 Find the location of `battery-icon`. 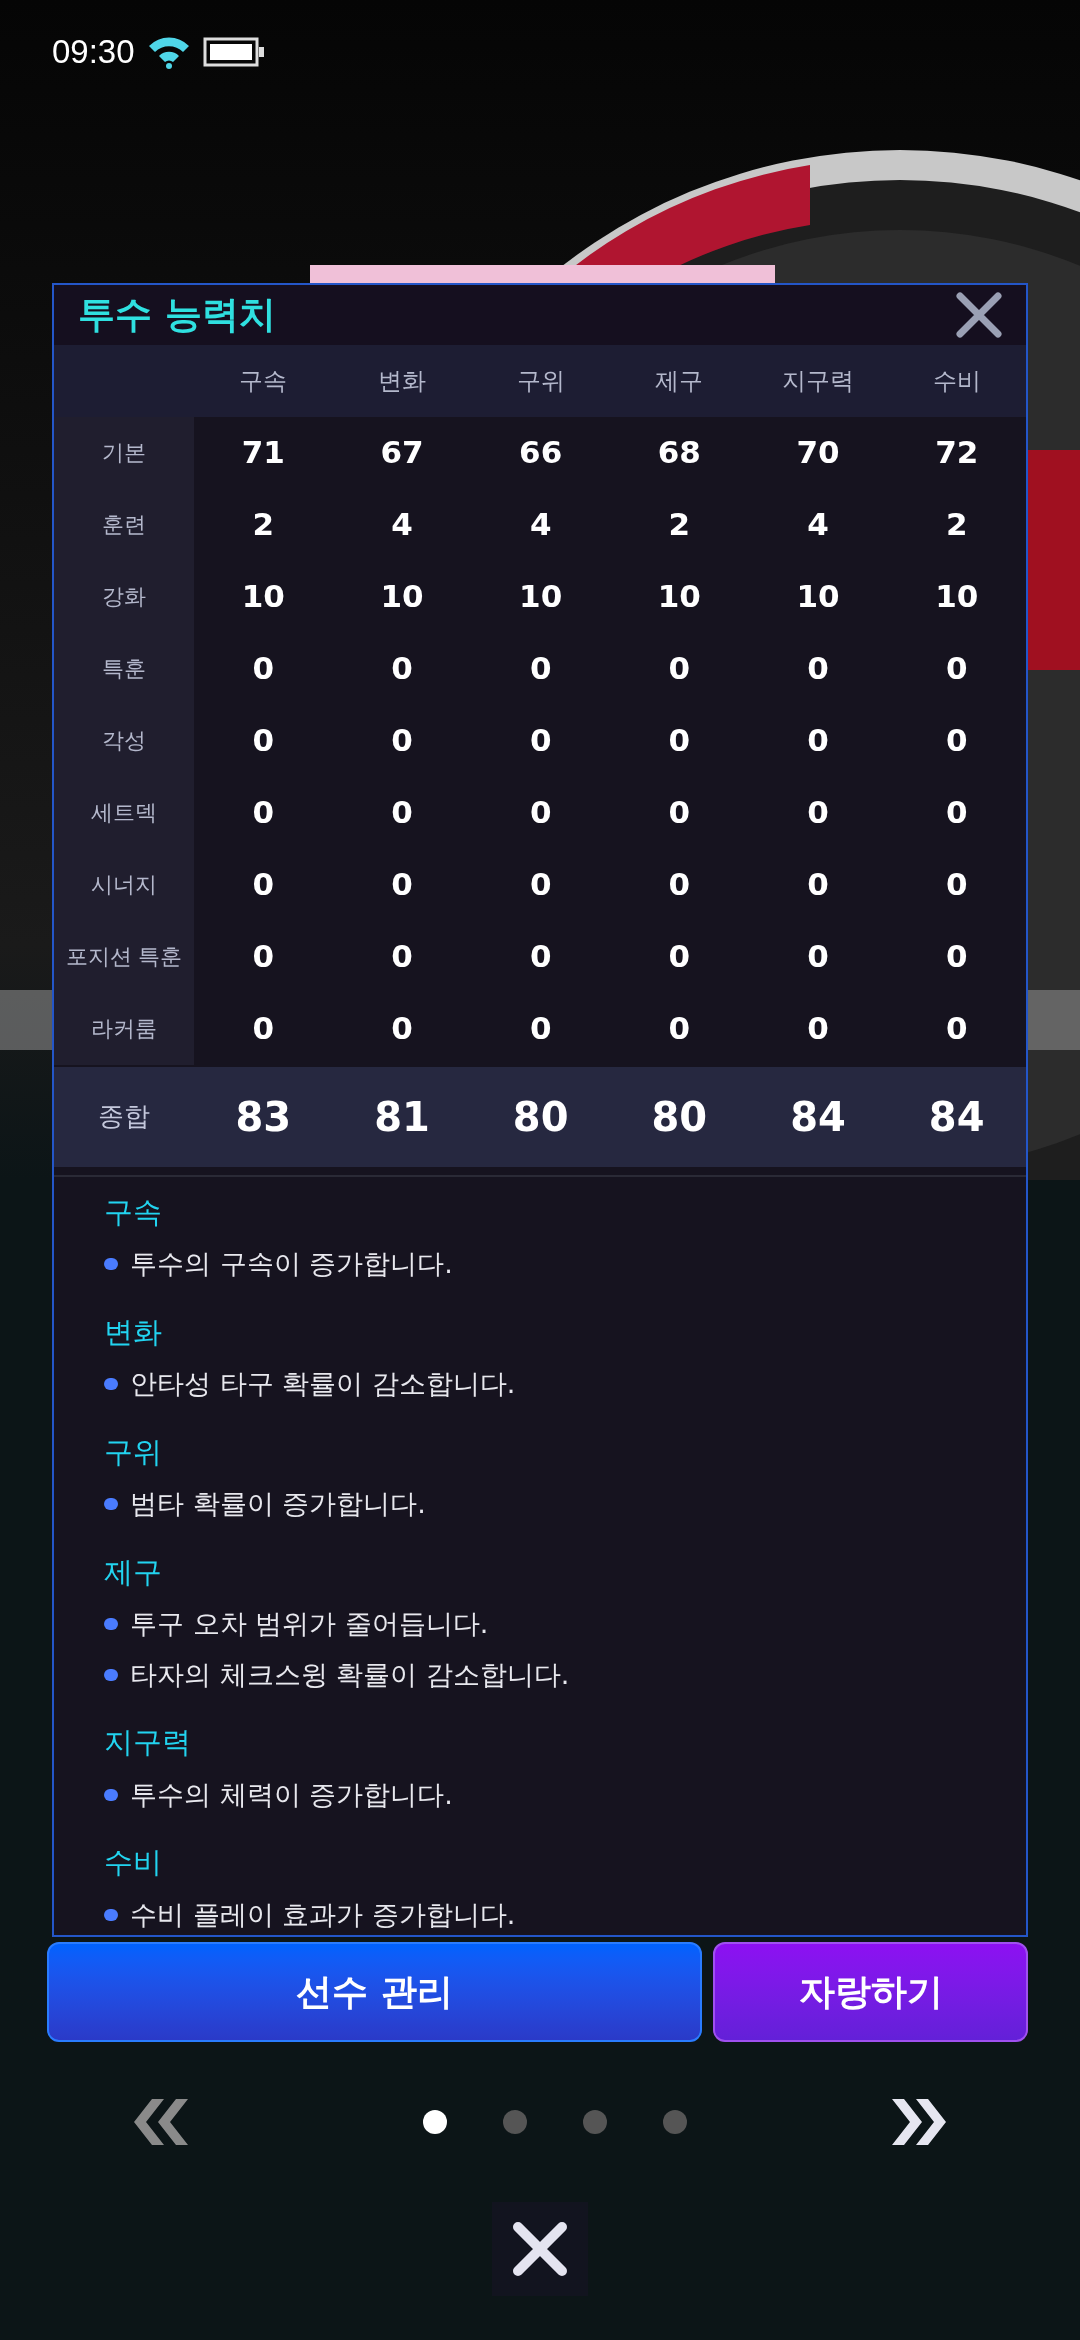

battery-icon is located at coordinates (233, 52).